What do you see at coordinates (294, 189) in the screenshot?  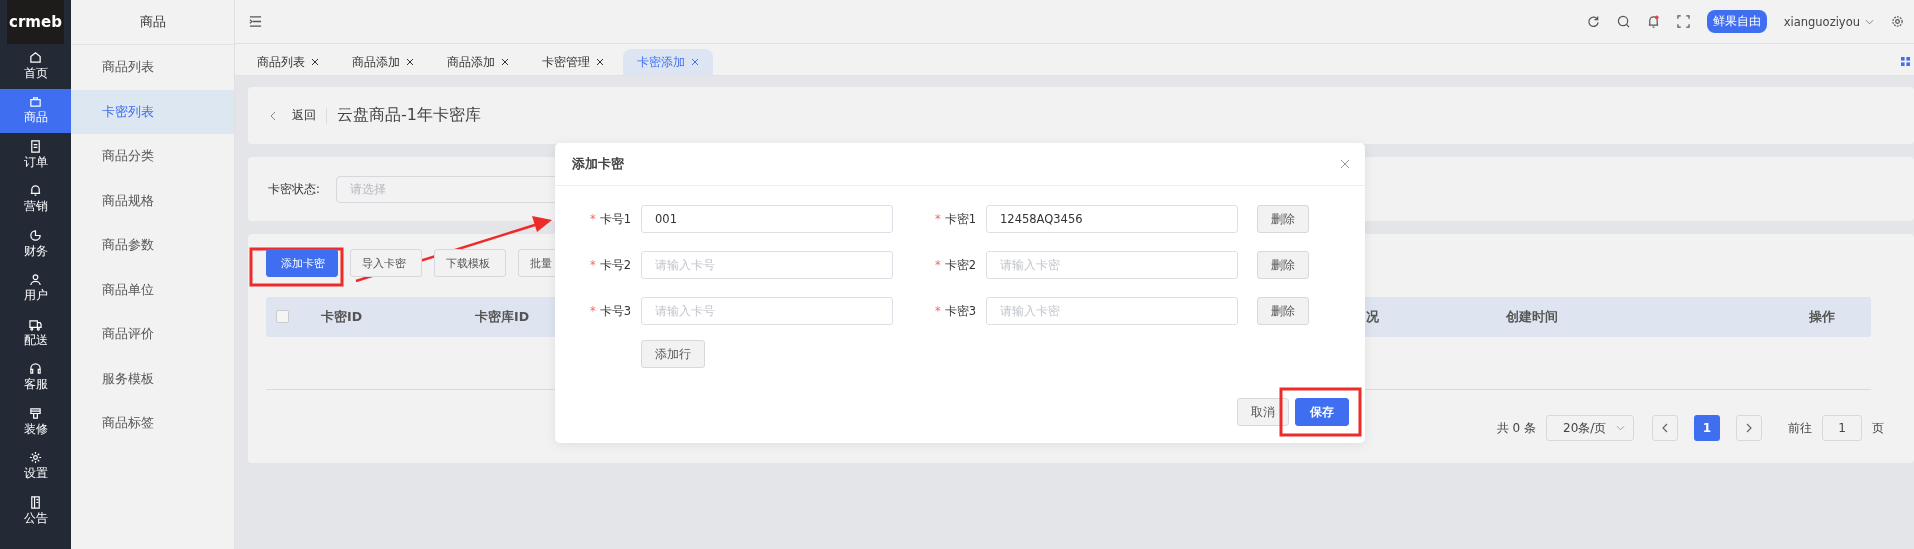 I see `filter-label: 卡密状态:` at bounding box center [294, 189].